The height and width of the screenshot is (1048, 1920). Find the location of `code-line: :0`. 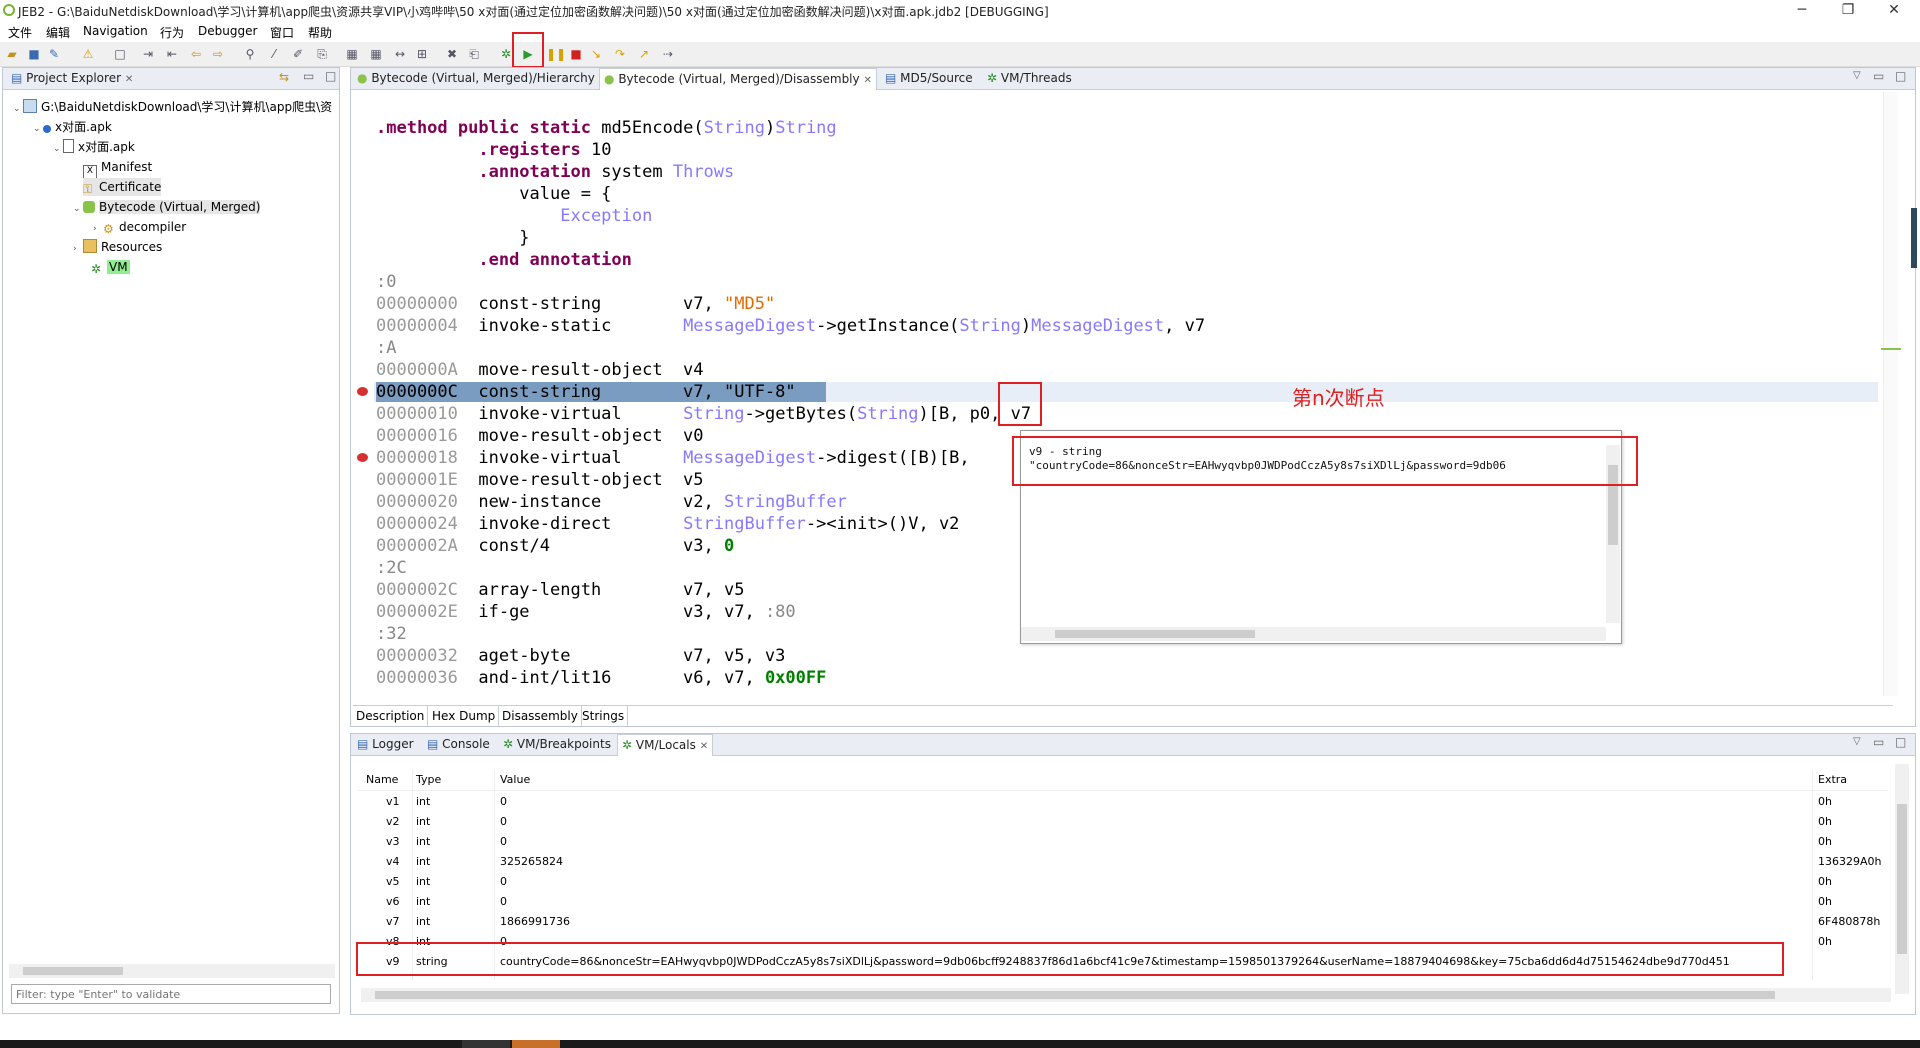

code-line: :0 is located at coordinates (386, 282).